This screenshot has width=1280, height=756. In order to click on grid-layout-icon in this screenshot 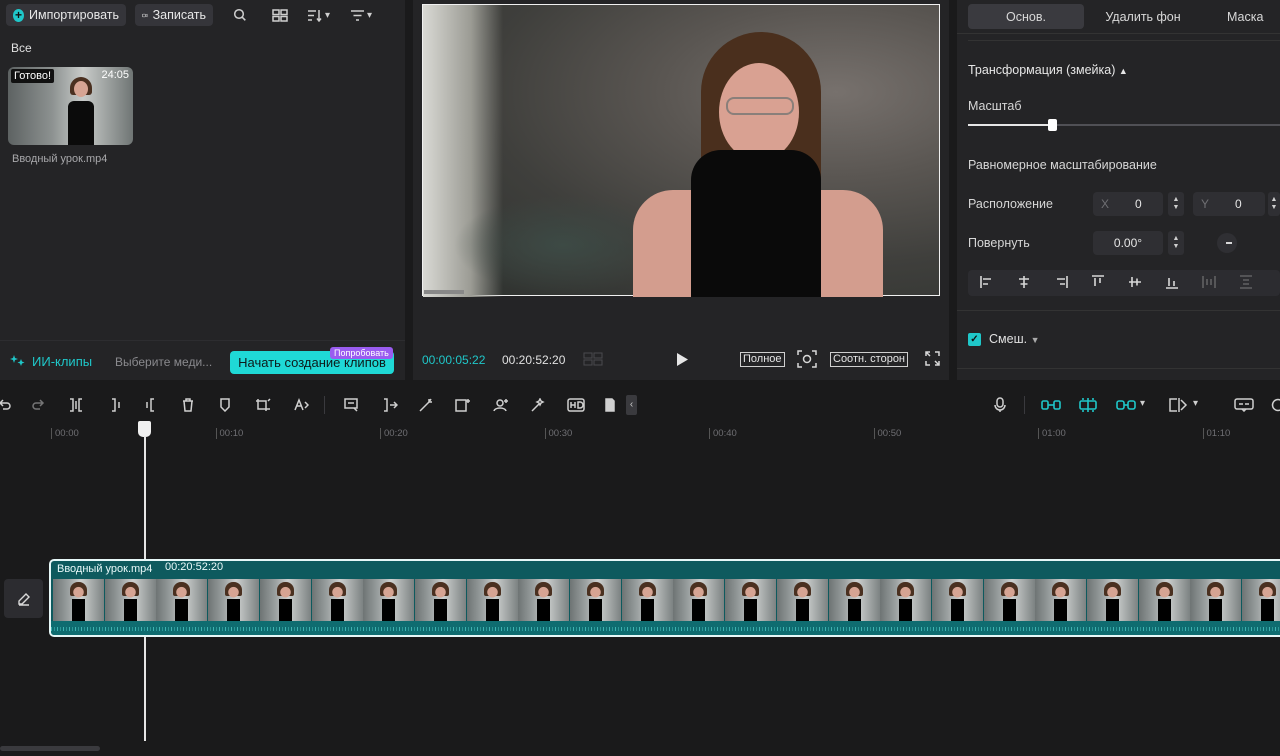, I will do `click(593, 359)`.